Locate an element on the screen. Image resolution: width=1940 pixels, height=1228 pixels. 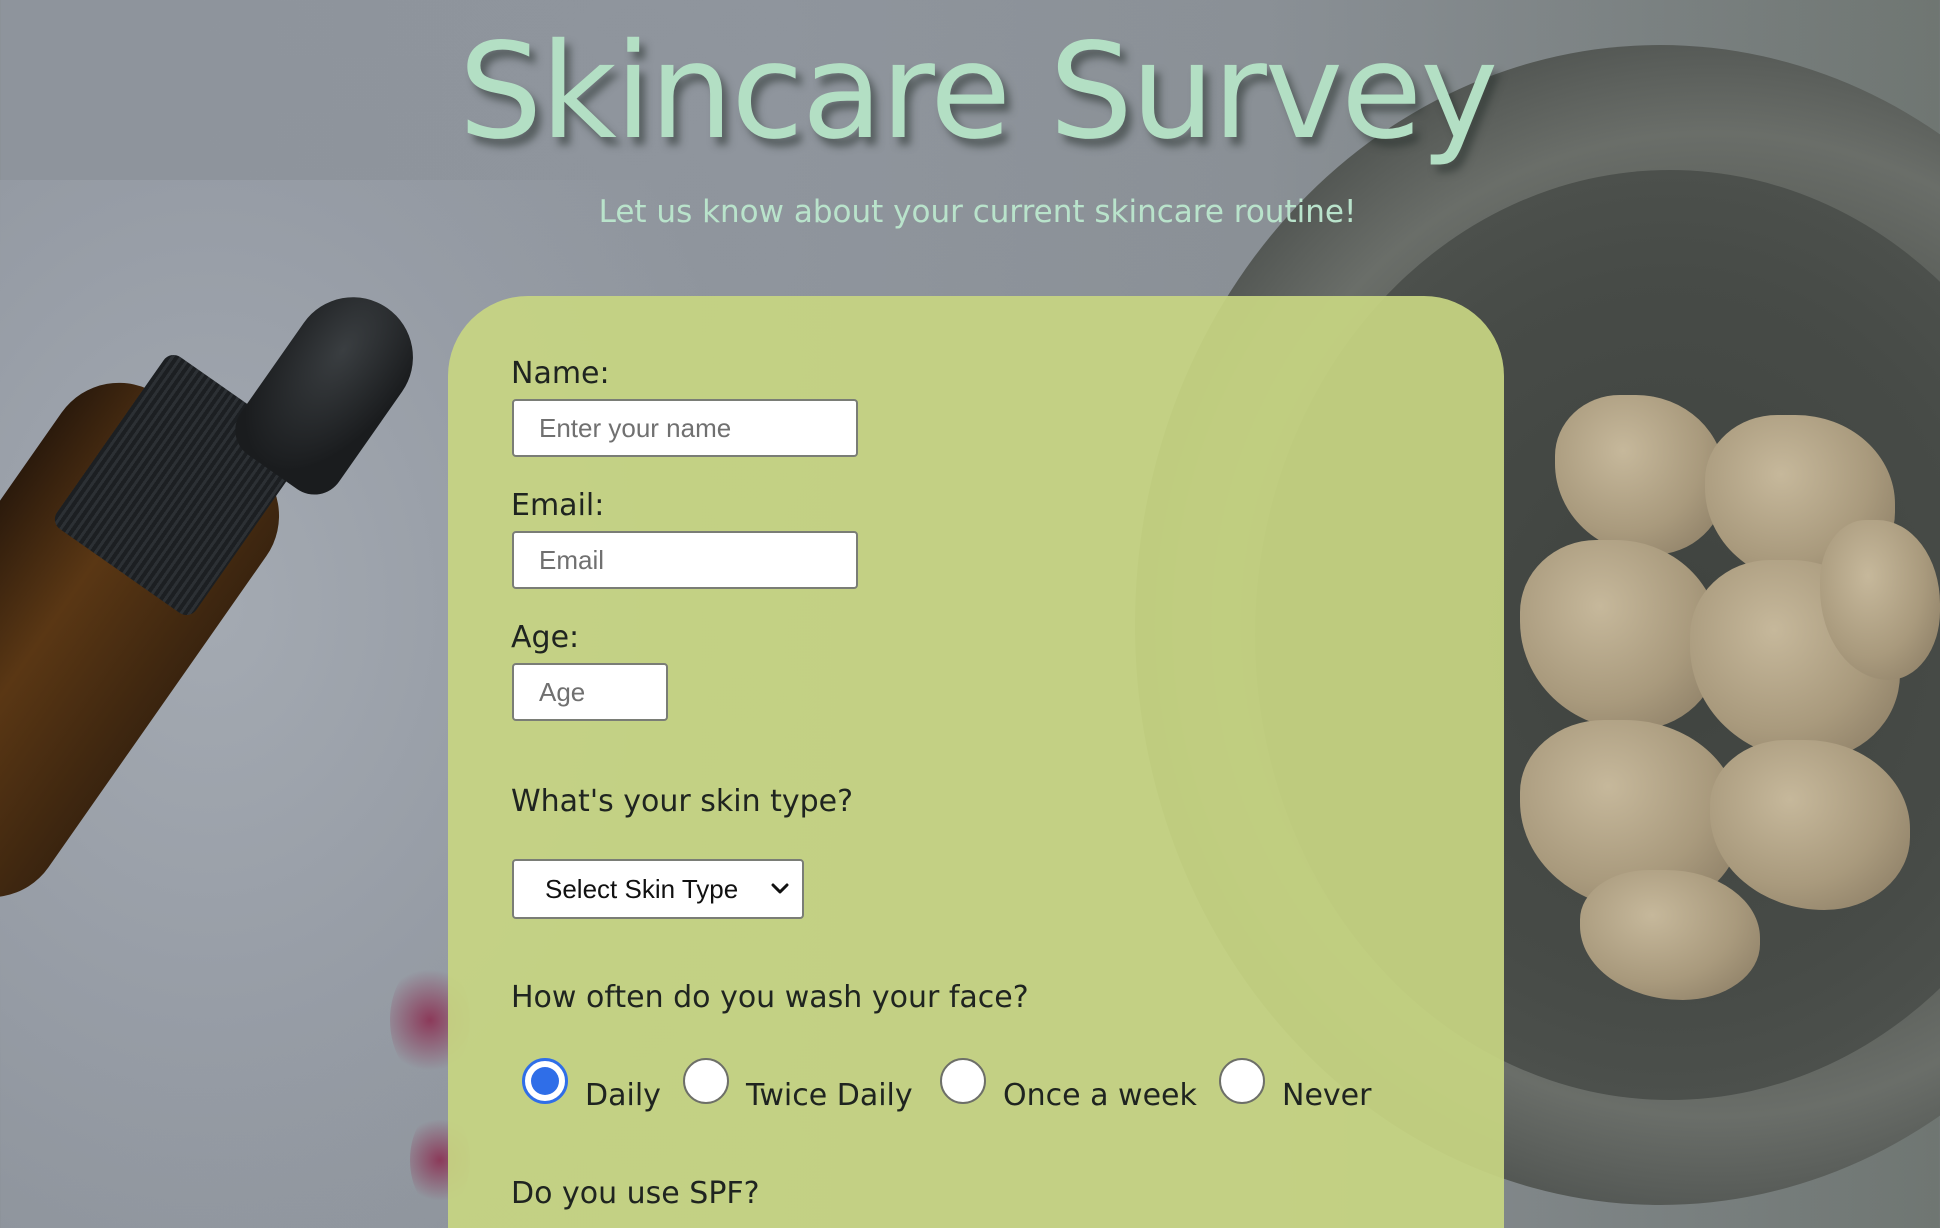
wash-frequency-question: How often do you wash your face? is located at coordinates (770, 997).